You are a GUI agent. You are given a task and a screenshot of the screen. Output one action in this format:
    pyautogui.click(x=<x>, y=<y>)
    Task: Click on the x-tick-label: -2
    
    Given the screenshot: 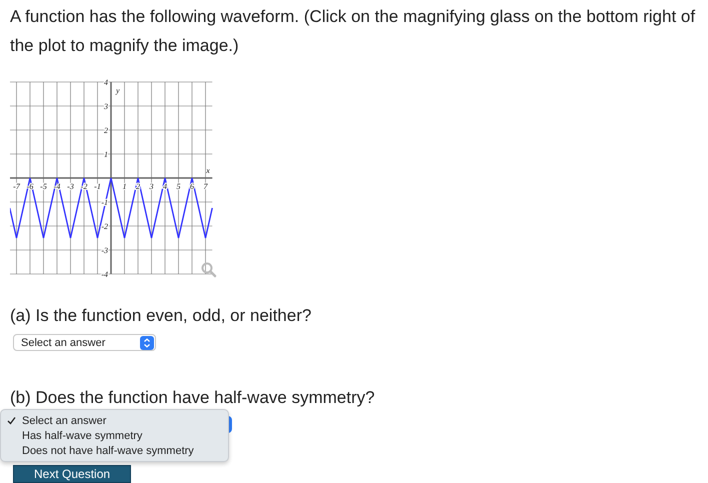 What is the action you would take?
    pyautogui.click(x=84, y=186)
    